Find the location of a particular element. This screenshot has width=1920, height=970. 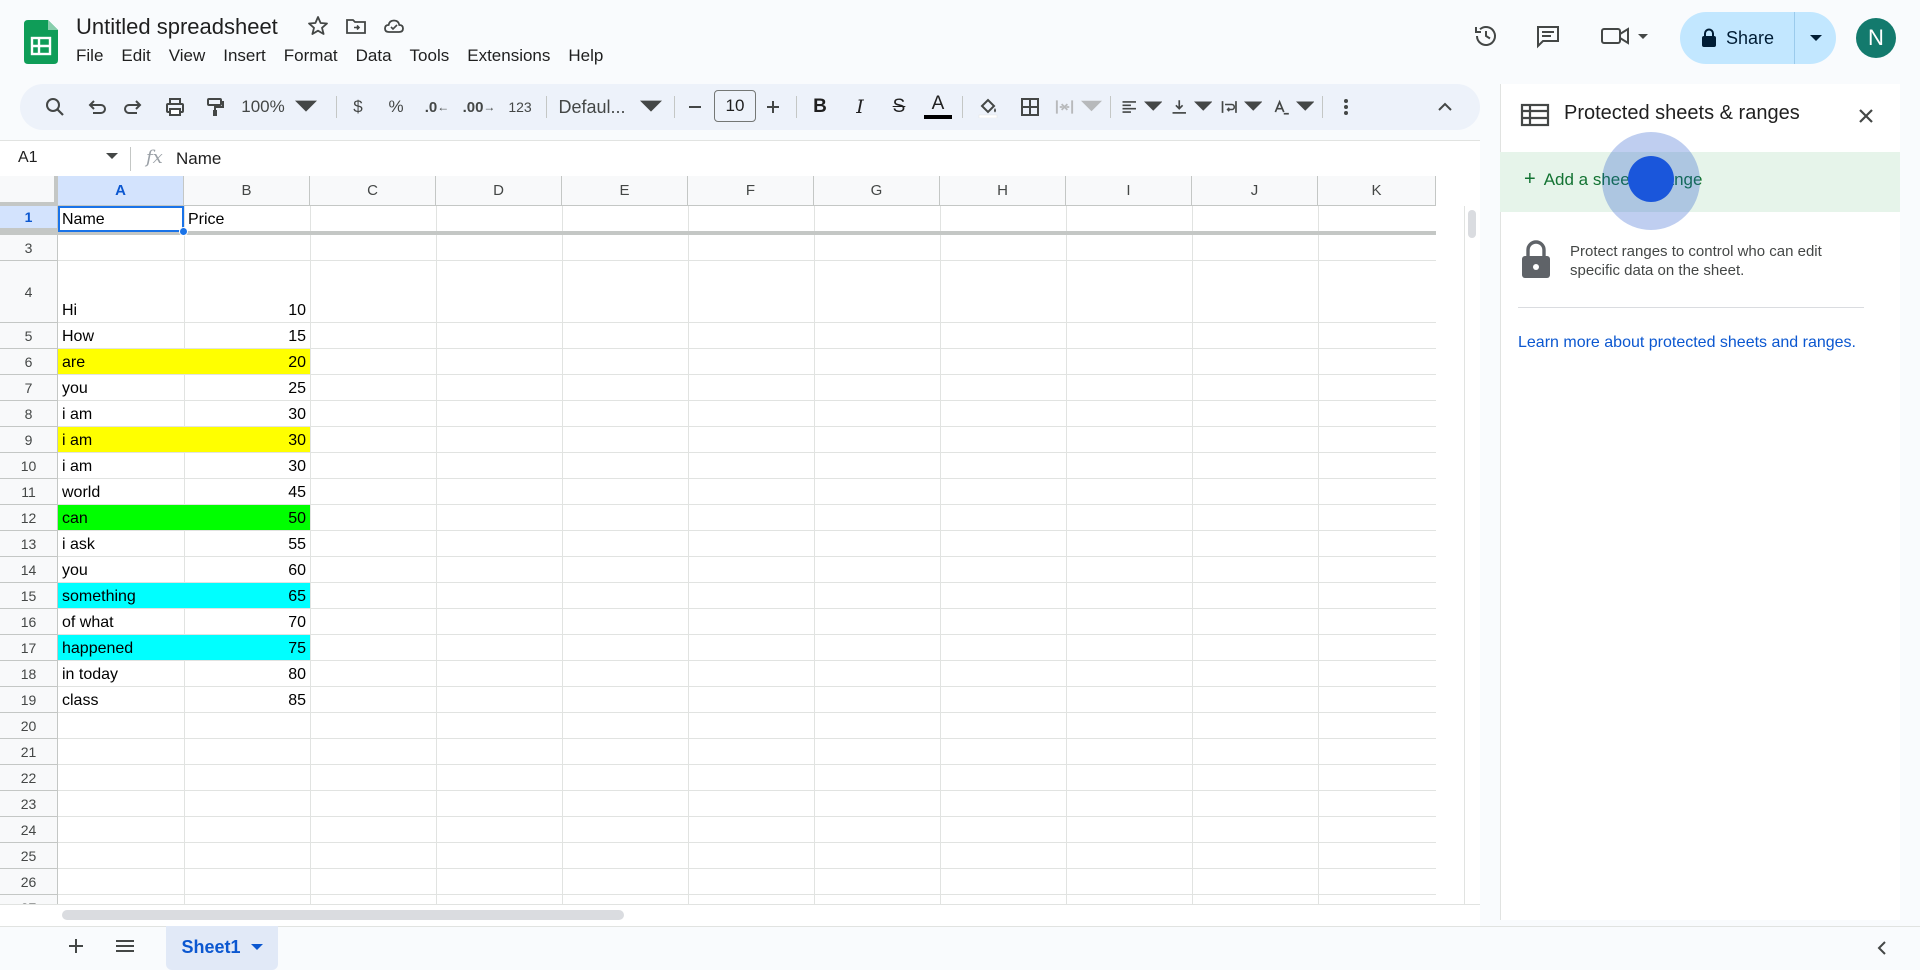

bold-button: B is located at coordinates (820, 107).